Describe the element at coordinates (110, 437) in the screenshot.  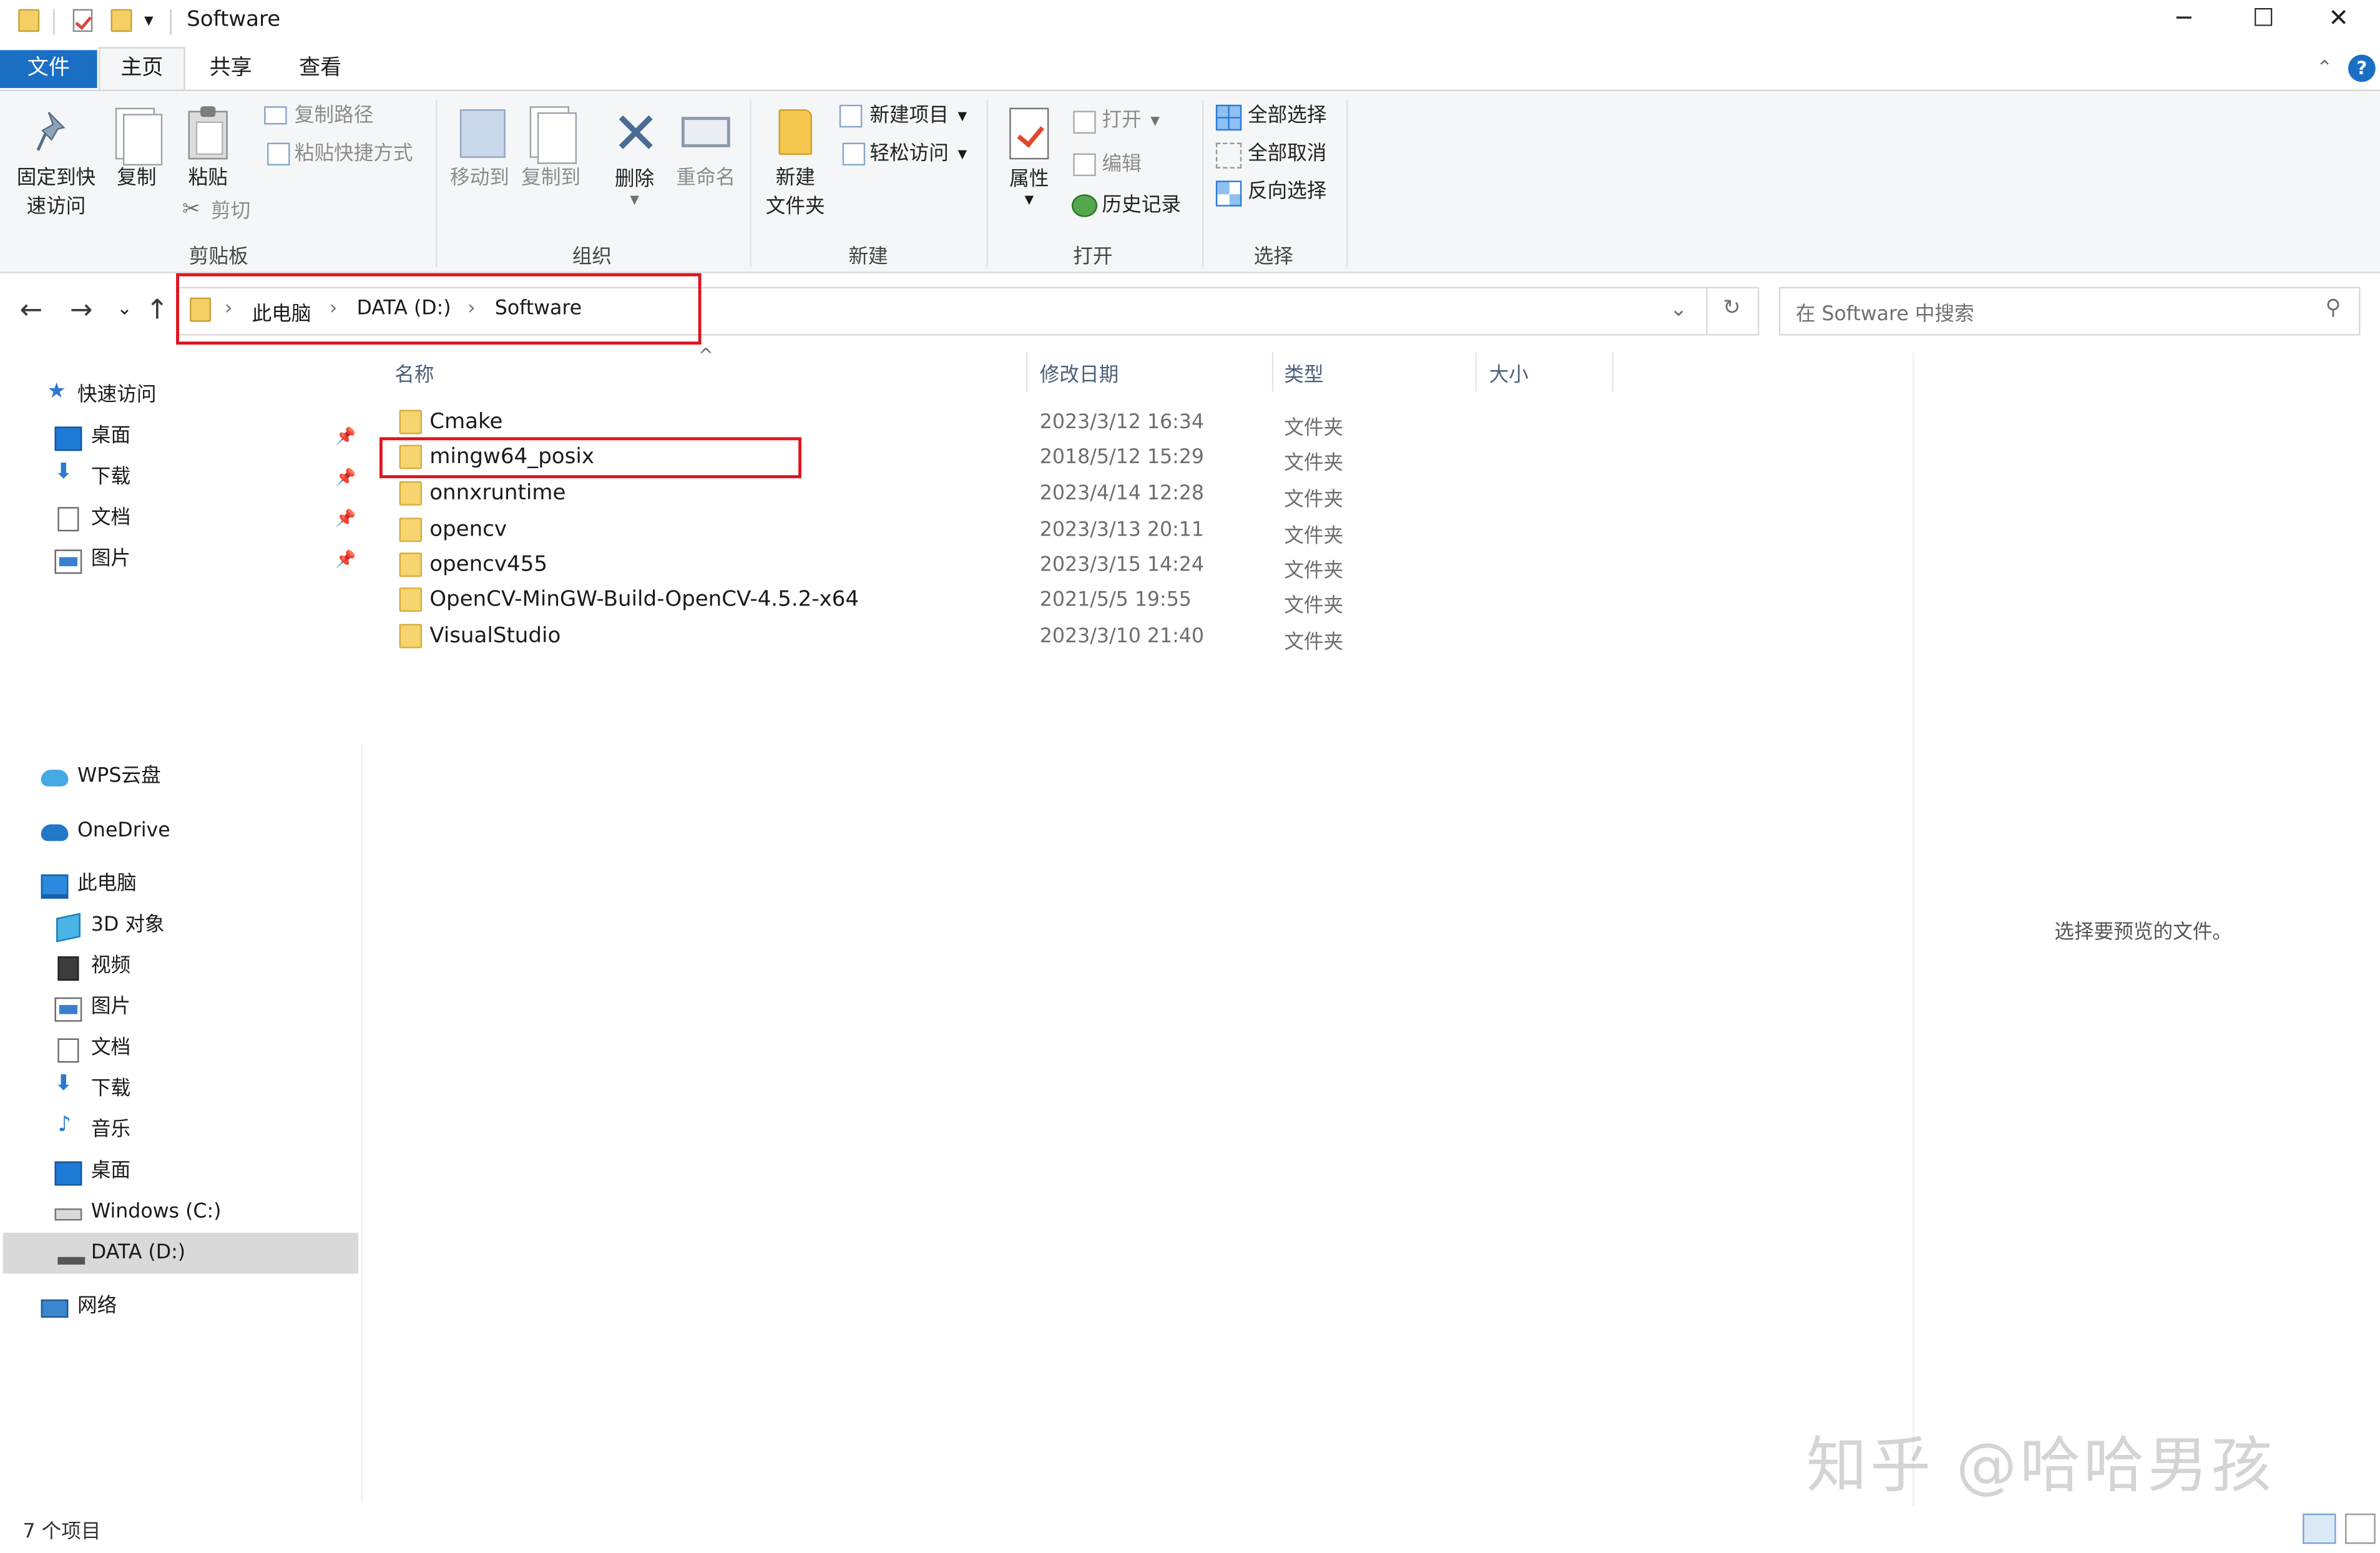
I see `nav-quick-desktop: 桌面` at that location.